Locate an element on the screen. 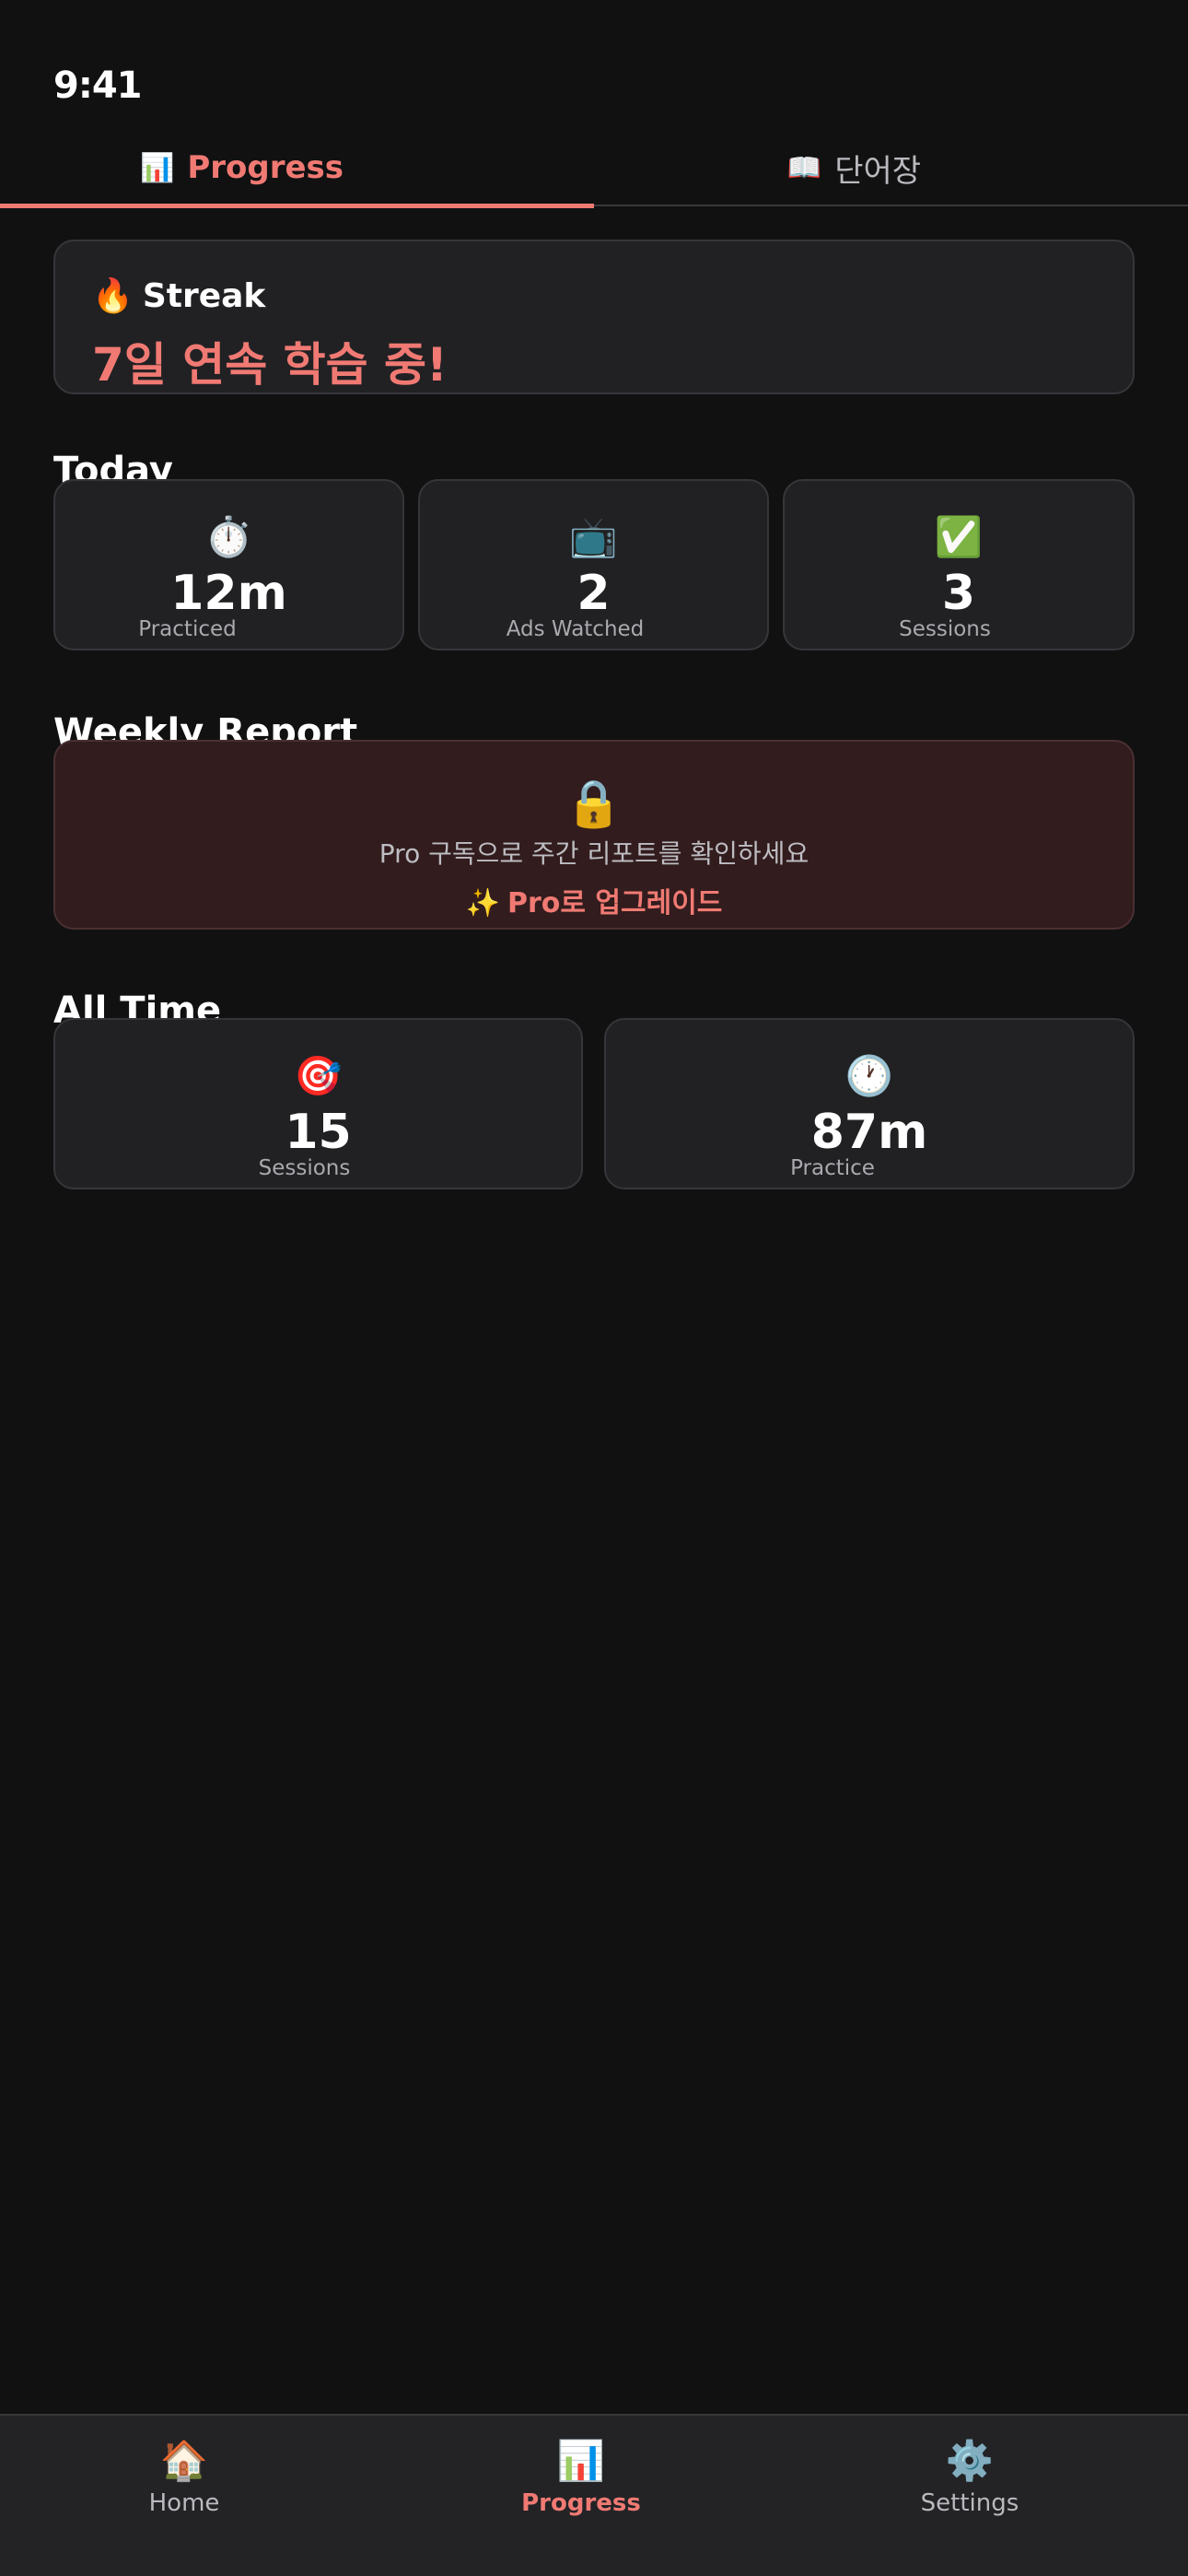 The height and width of the screenshot is (2576, 1188). stat-value: 2 is located at coordinates (594, 593).